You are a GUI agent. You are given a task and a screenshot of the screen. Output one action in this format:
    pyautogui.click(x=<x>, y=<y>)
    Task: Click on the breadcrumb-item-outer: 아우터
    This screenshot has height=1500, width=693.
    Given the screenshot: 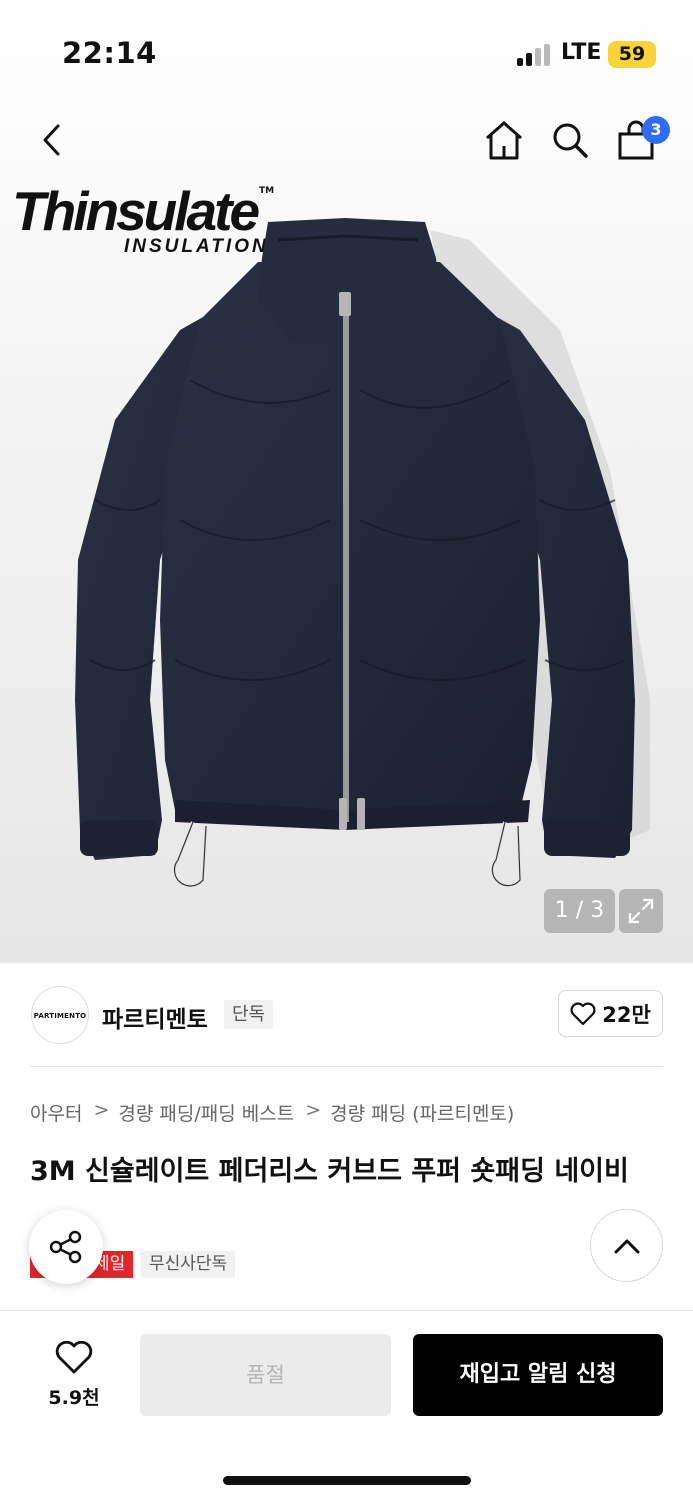 What is the action you would take?
    pyautogui.click(x=56, y=1112)
    